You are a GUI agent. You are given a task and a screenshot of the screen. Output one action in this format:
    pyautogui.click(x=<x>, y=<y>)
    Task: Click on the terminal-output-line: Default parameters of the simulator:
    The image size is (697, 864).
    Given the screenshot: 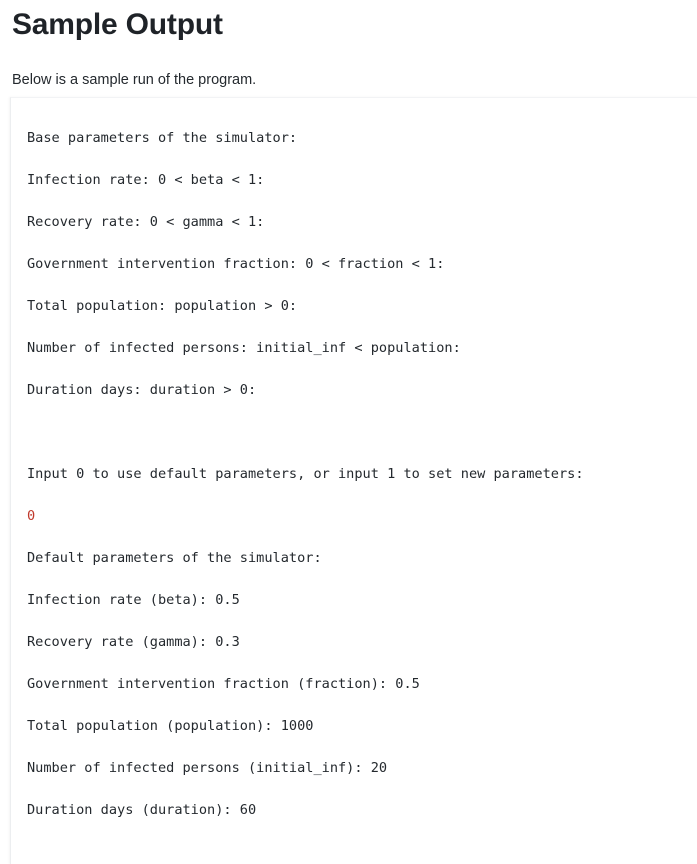 What is the action you would take?
    pyautogui.click(x=174, y=558)
    